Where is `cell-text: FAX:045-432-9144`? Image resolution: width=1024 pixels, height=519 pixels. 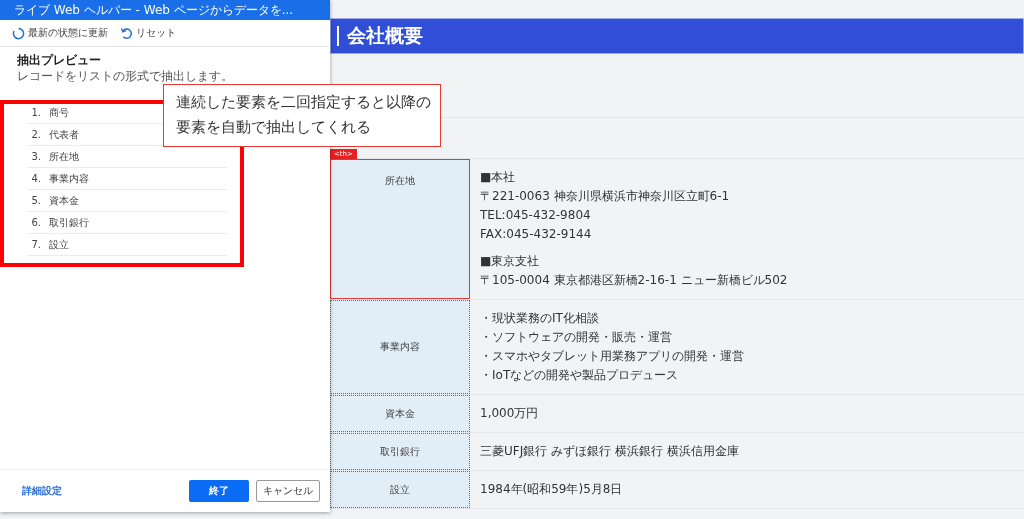
cell-text: FAX:045-432-9144 is located at coordinates (536, 234).